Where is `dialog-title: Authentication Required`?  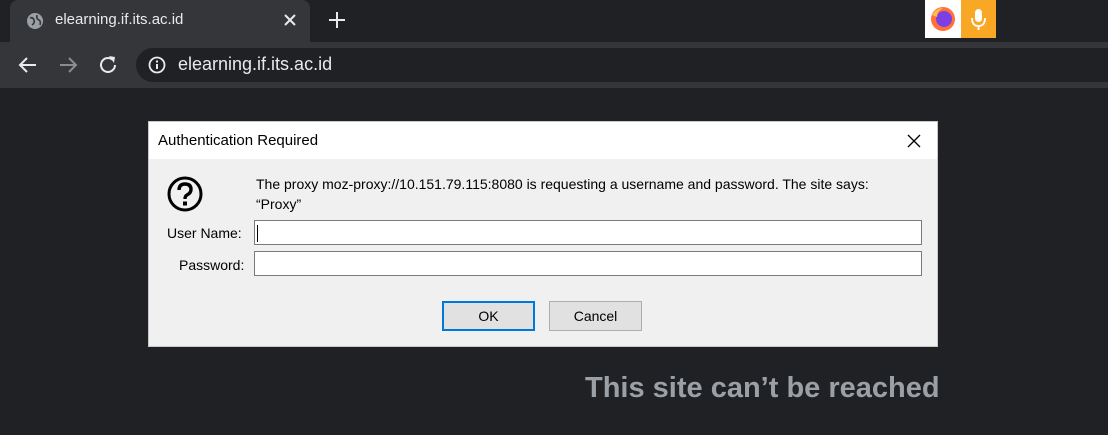 dialog-title: Authentication Required is located at coordinates (238, 140).